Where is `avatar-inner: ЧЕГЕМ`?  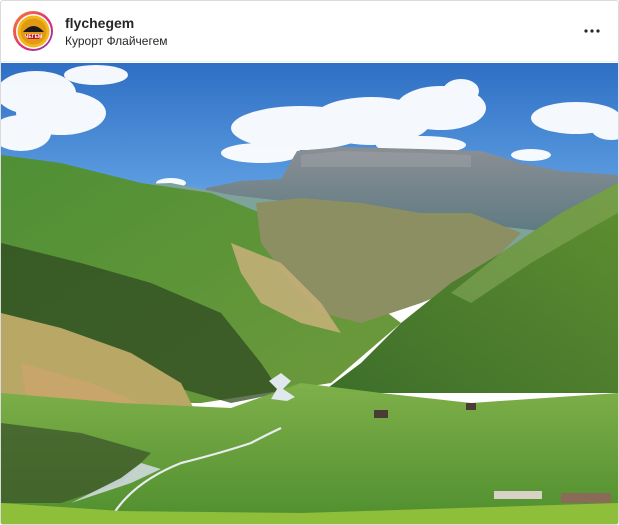 avatar-inner: ЧЕГЕМ is located at coordinates (33, 31).